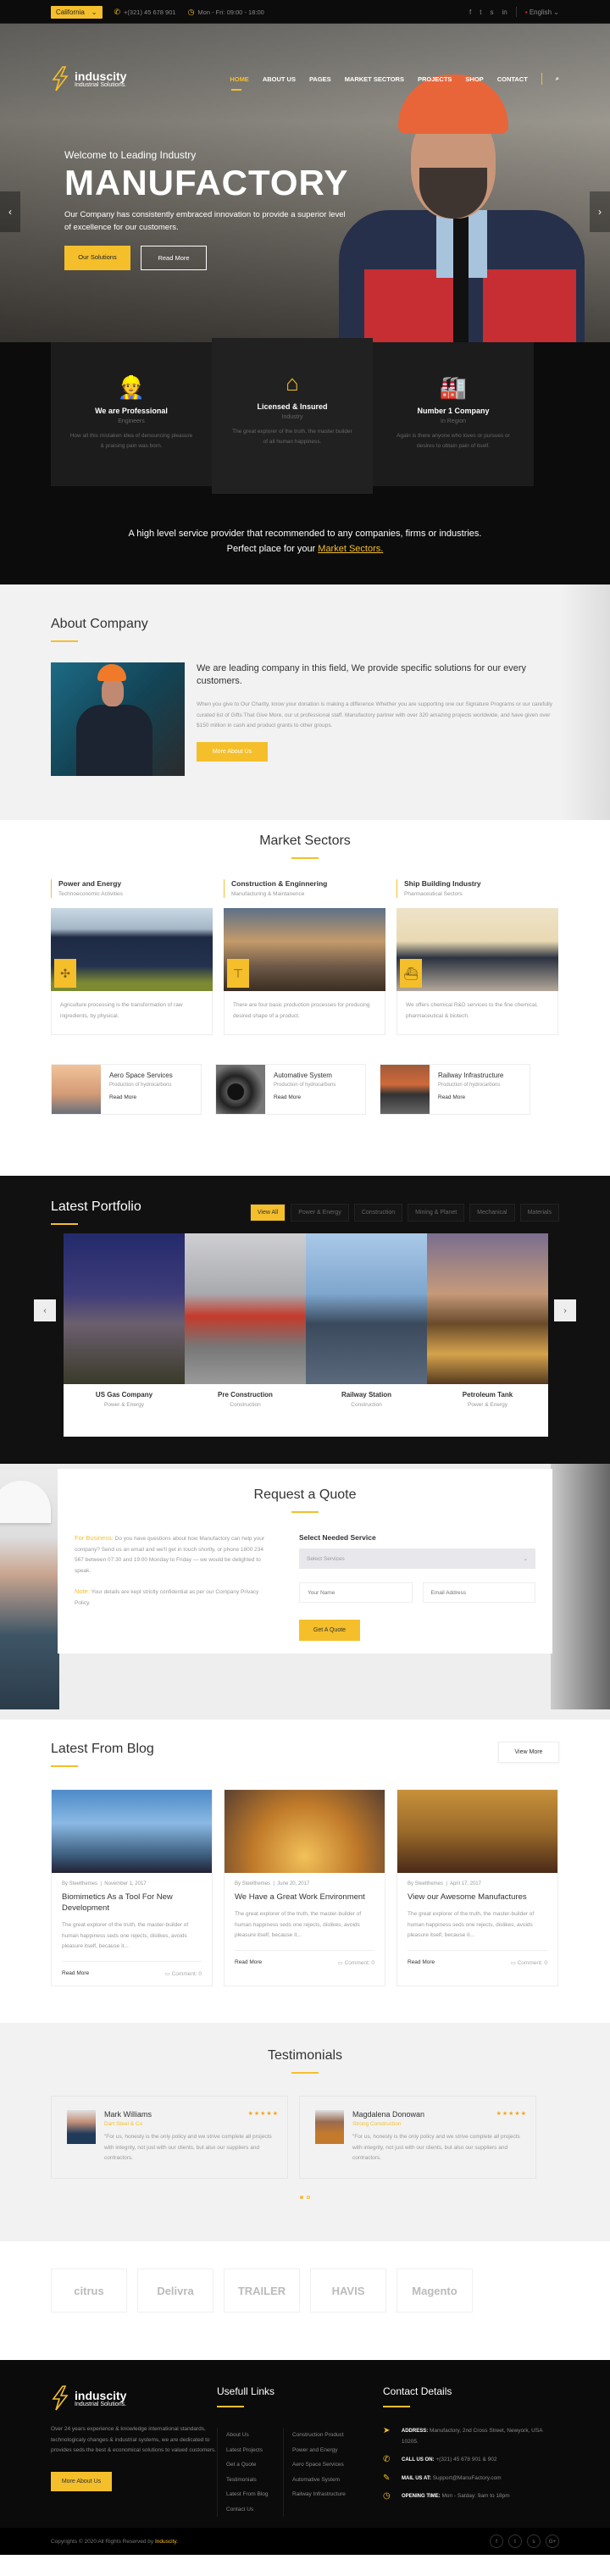  Describe the element at coordinates (600, 211) in the screenshot. I see `hero-next-arrow: ›` at that location.